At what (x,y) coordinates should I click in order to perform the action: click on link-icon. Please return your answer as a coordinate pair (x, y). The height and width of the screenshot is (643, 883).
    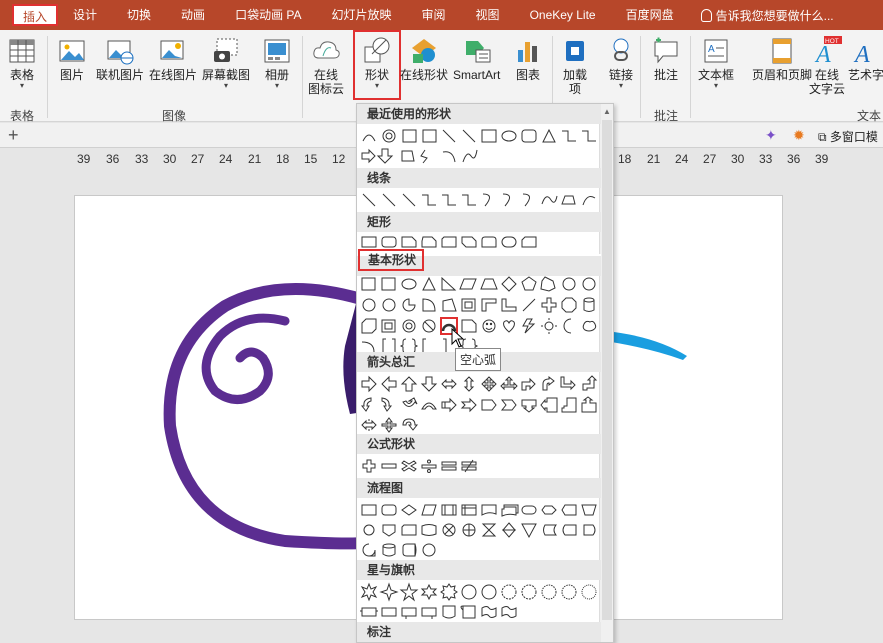
    Looking at the image, I should click on (621, 49).